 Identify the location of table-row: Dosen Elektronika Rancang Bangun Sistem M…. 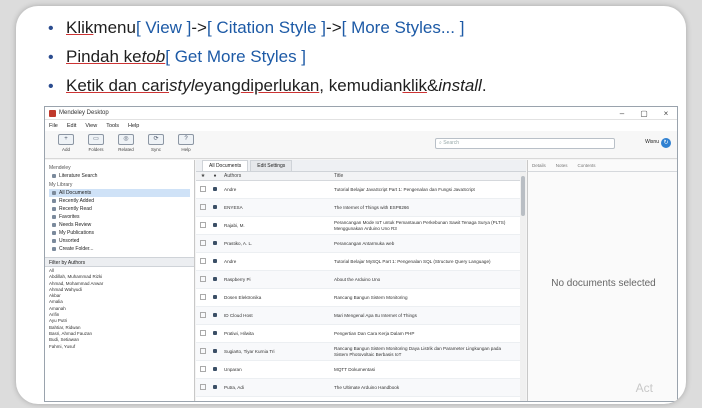
(361, 298).